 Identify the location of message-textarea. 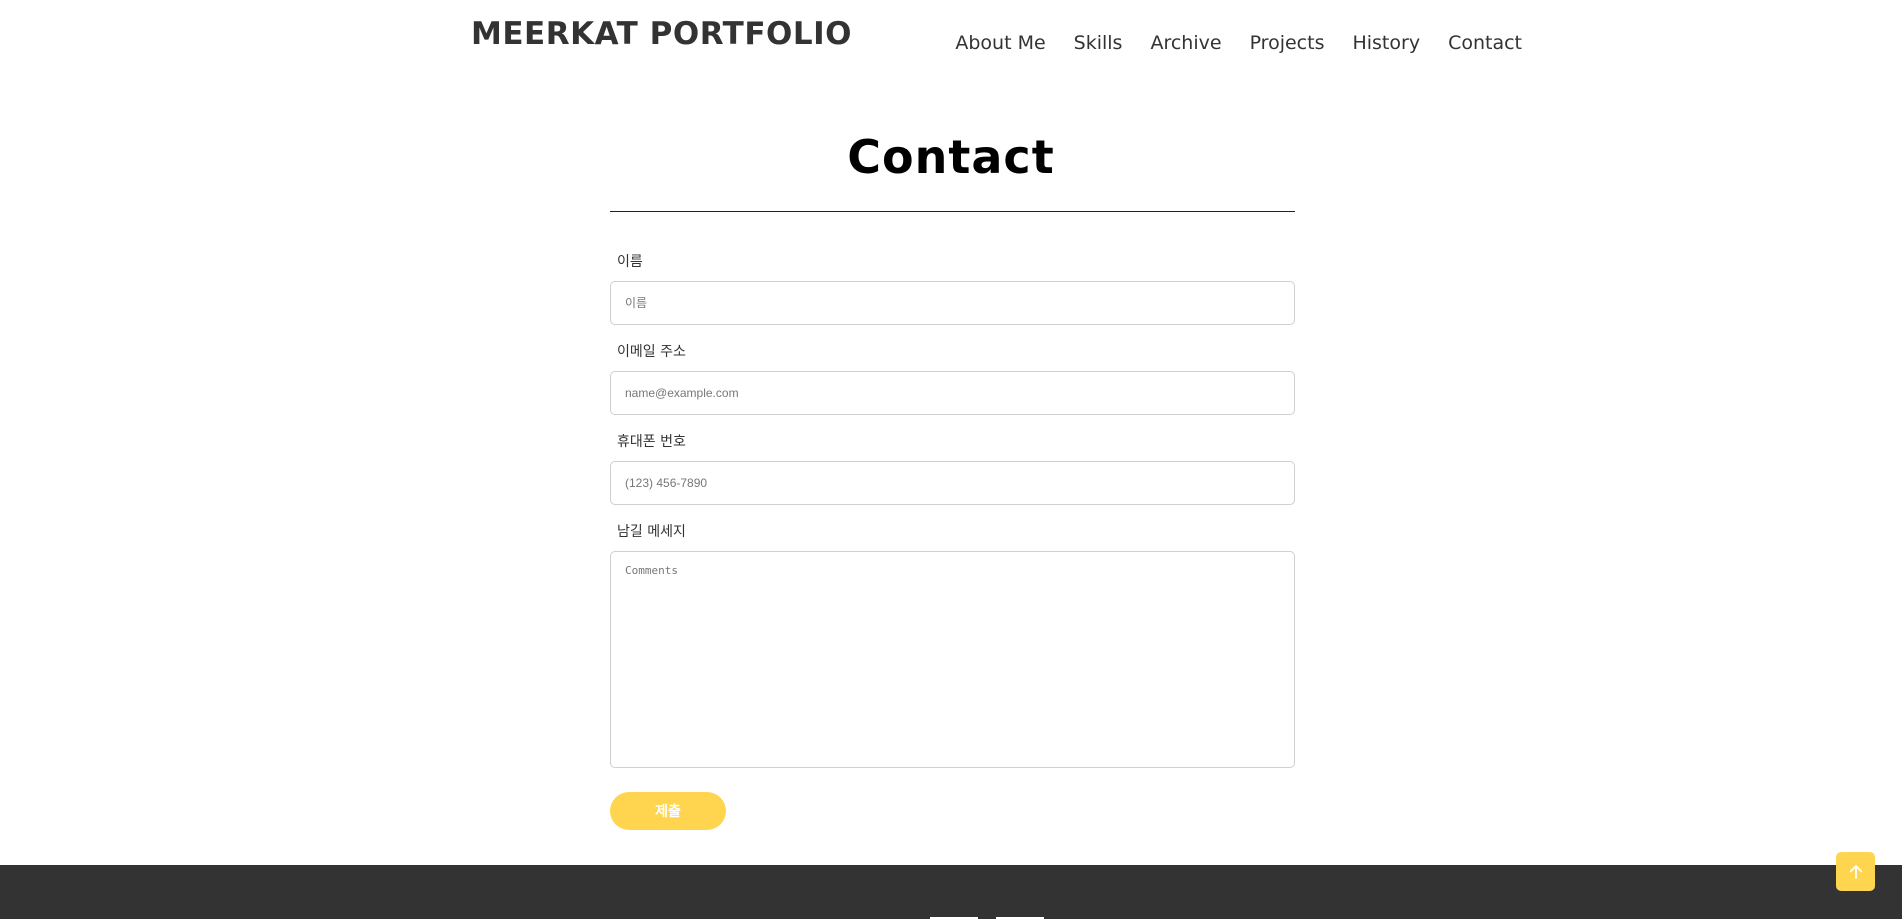
(952, 659).